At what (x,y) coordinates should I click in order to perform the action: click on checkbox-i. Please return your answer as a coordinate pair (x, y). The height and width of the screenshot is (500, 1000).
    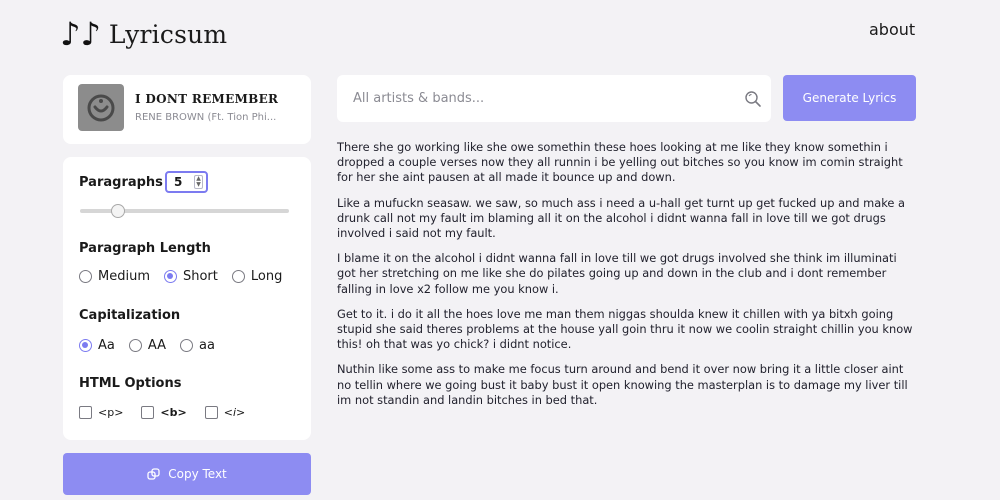
    Looking at the image, I should click on (211, 412).